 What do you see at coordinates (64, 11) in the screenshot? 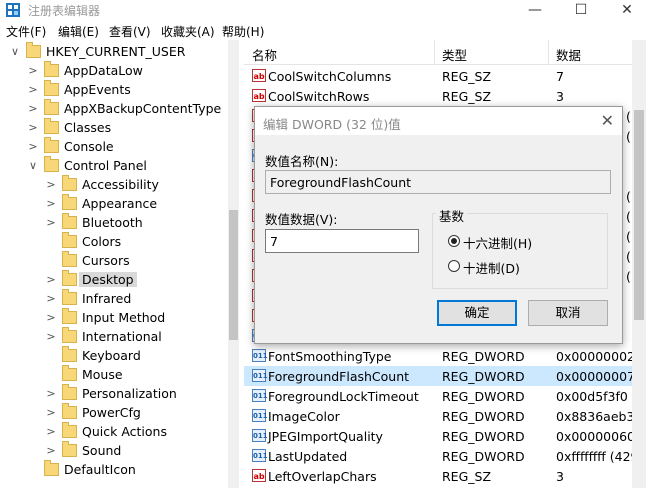
I see `window-title: 注册表编辑器` at bounding box center [64, 11].